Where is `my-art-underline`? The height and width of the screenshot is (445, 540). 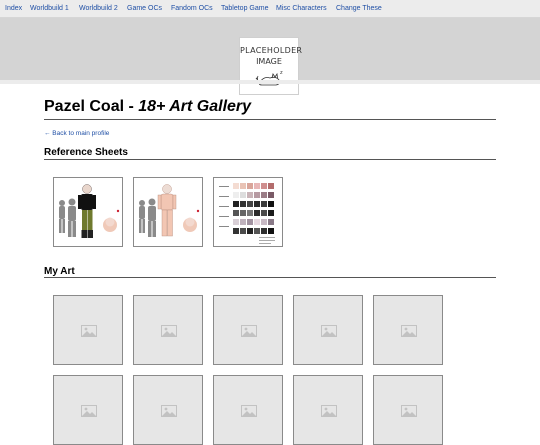
my-art-underline is located at coordinates (270, 277).